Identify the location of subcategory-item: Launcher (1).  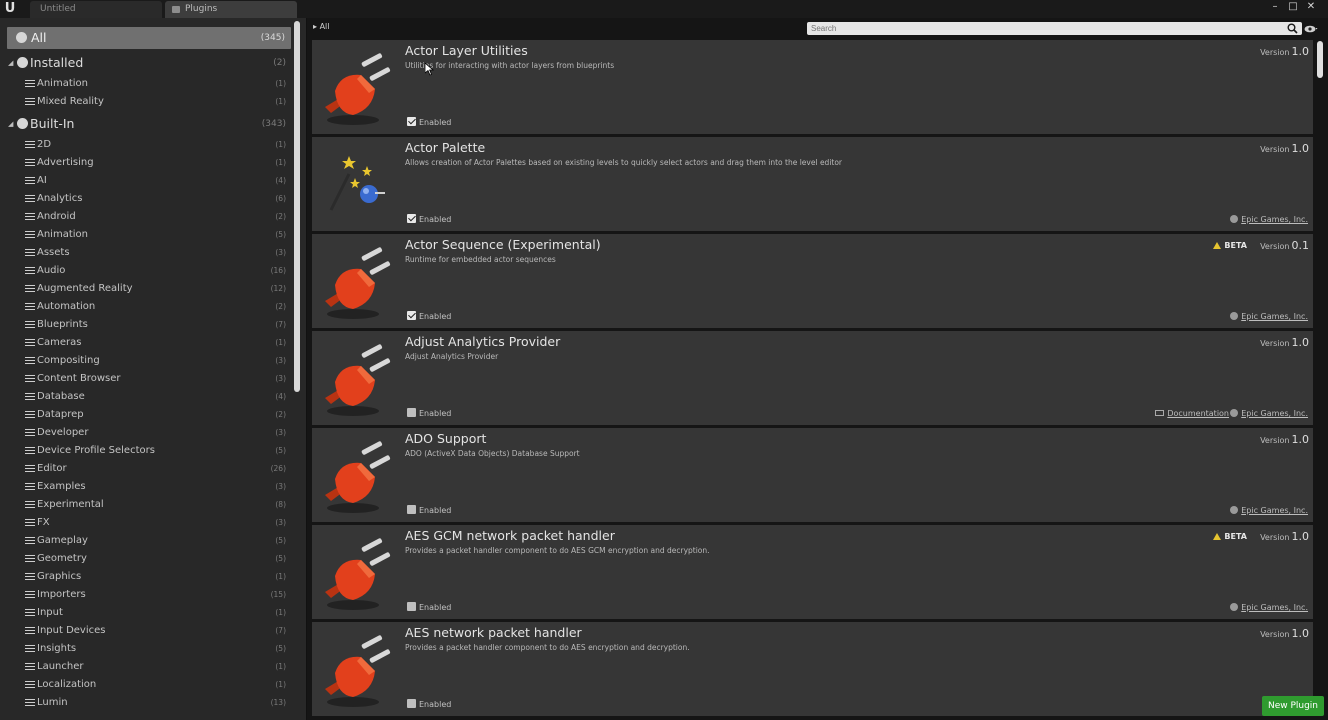
(146, 667).